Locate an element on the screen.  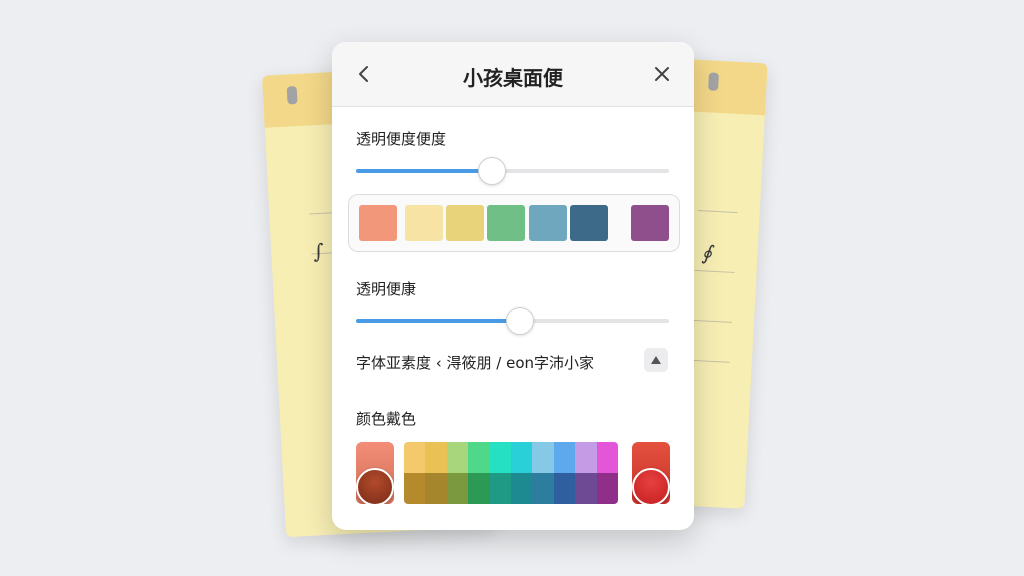
transparency-slider is located at coordinates (512, 321).